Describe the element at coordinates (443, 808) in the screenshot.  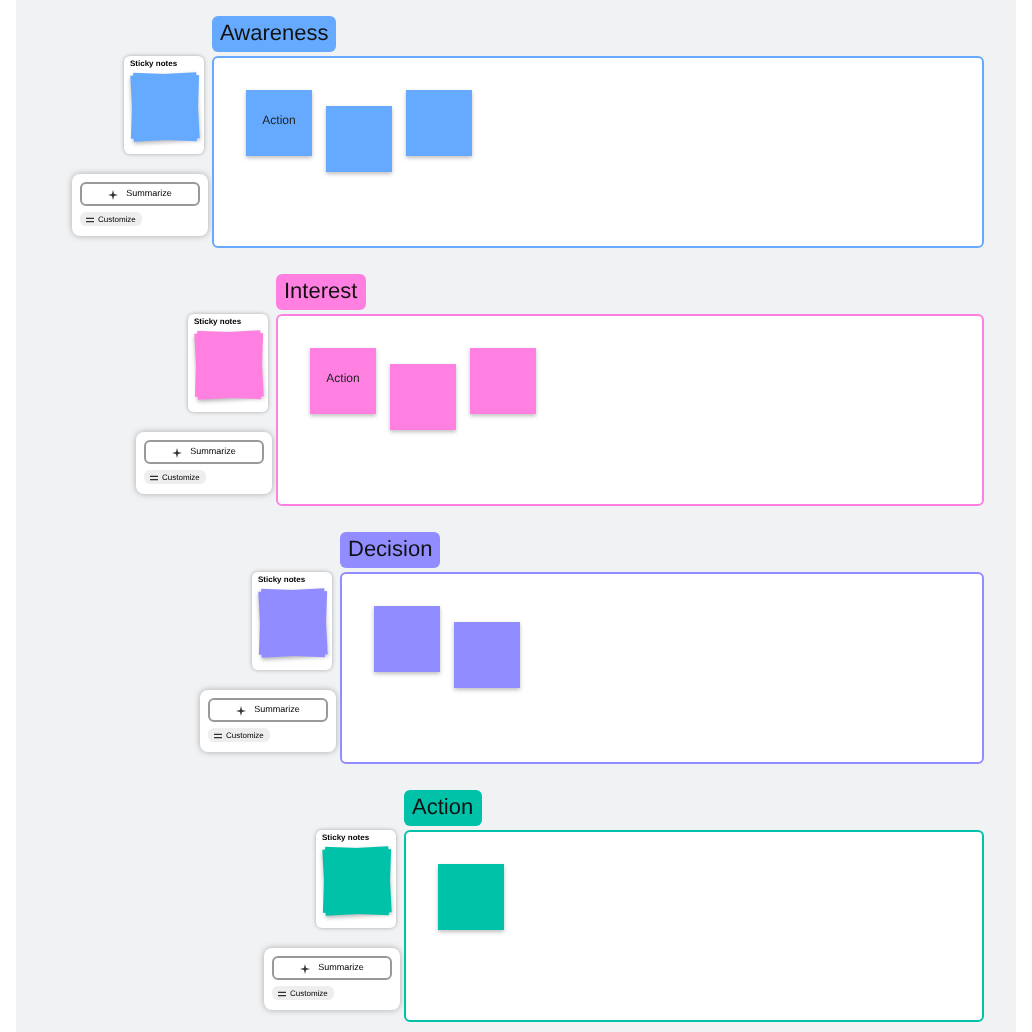
I see `frame-label: Action` at that location.